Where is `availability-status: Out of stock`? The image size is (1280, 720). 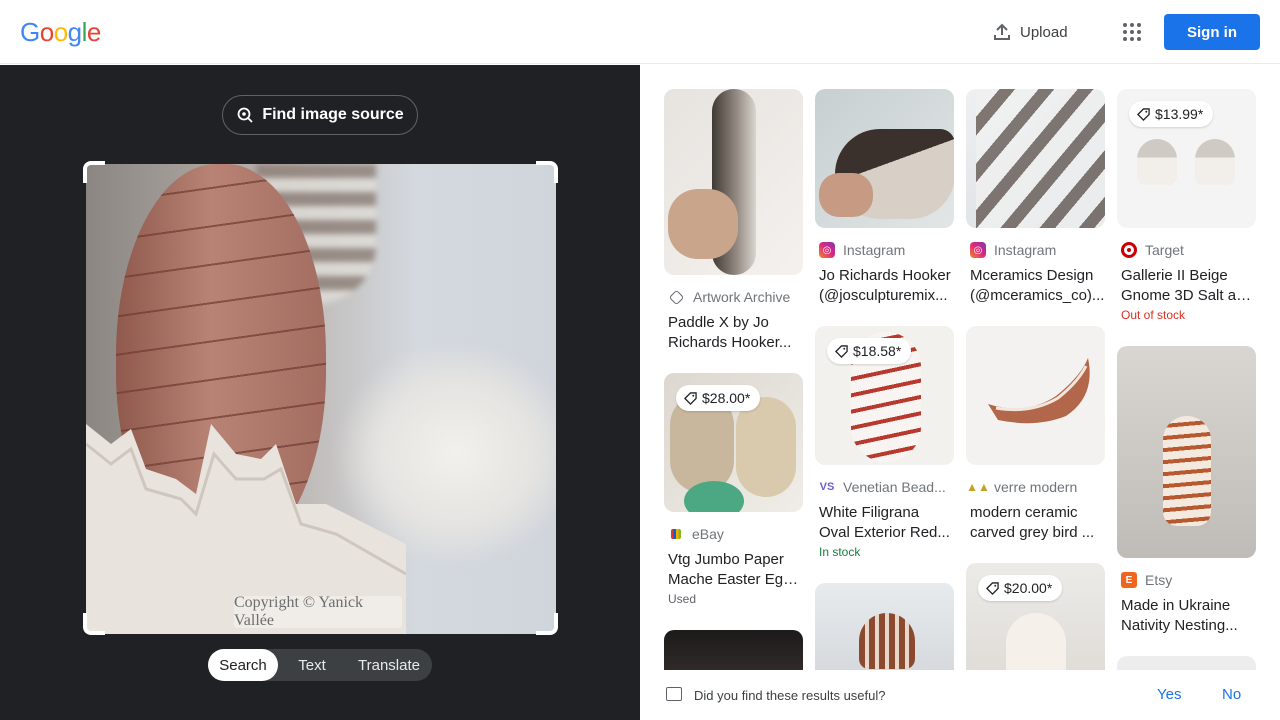 availability-status: Out of stock is located at coordinates (1153, 315).